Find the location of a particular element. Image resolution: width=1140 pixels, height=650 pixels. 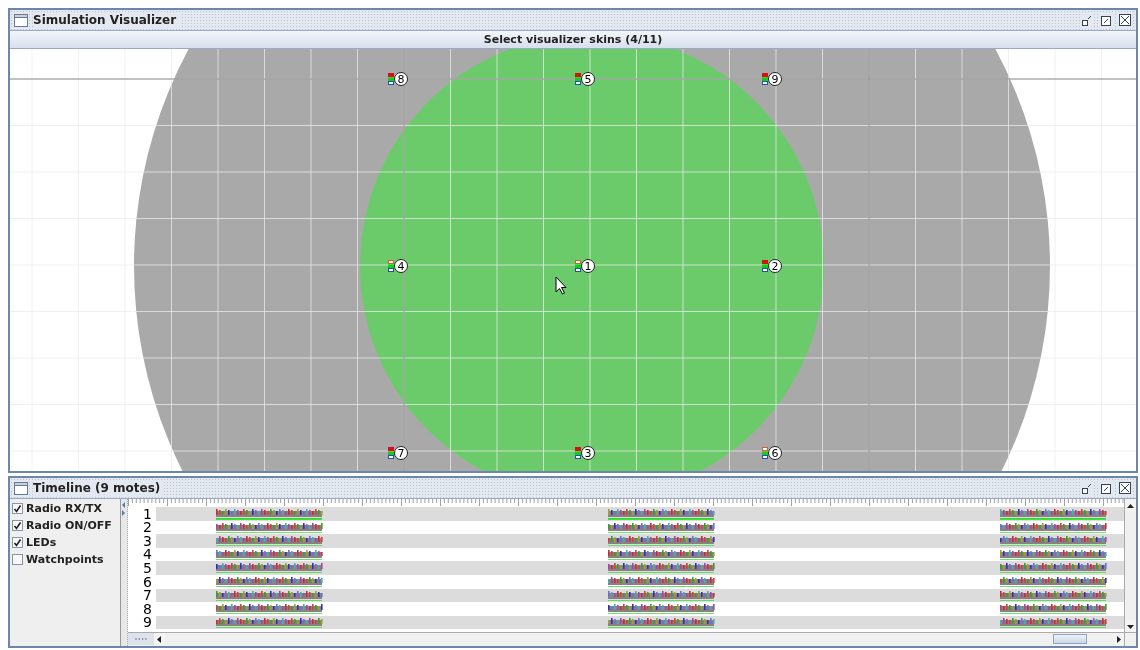

scroll-down-button is located at coordinates (1130, 626).